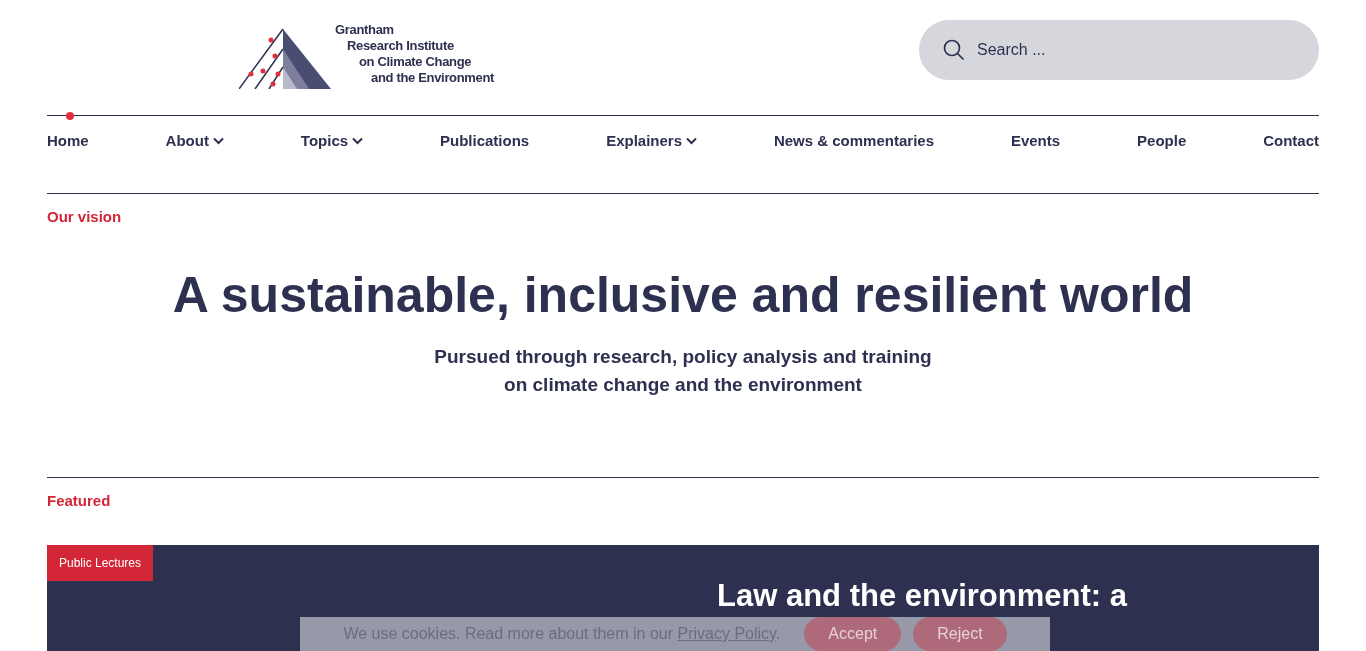 This screenshot has height=651, width=1366. What do you see at coordinates (1162, 141) in the screenshot?
I see `nav-link: People` at bounding box center [1162, 141].